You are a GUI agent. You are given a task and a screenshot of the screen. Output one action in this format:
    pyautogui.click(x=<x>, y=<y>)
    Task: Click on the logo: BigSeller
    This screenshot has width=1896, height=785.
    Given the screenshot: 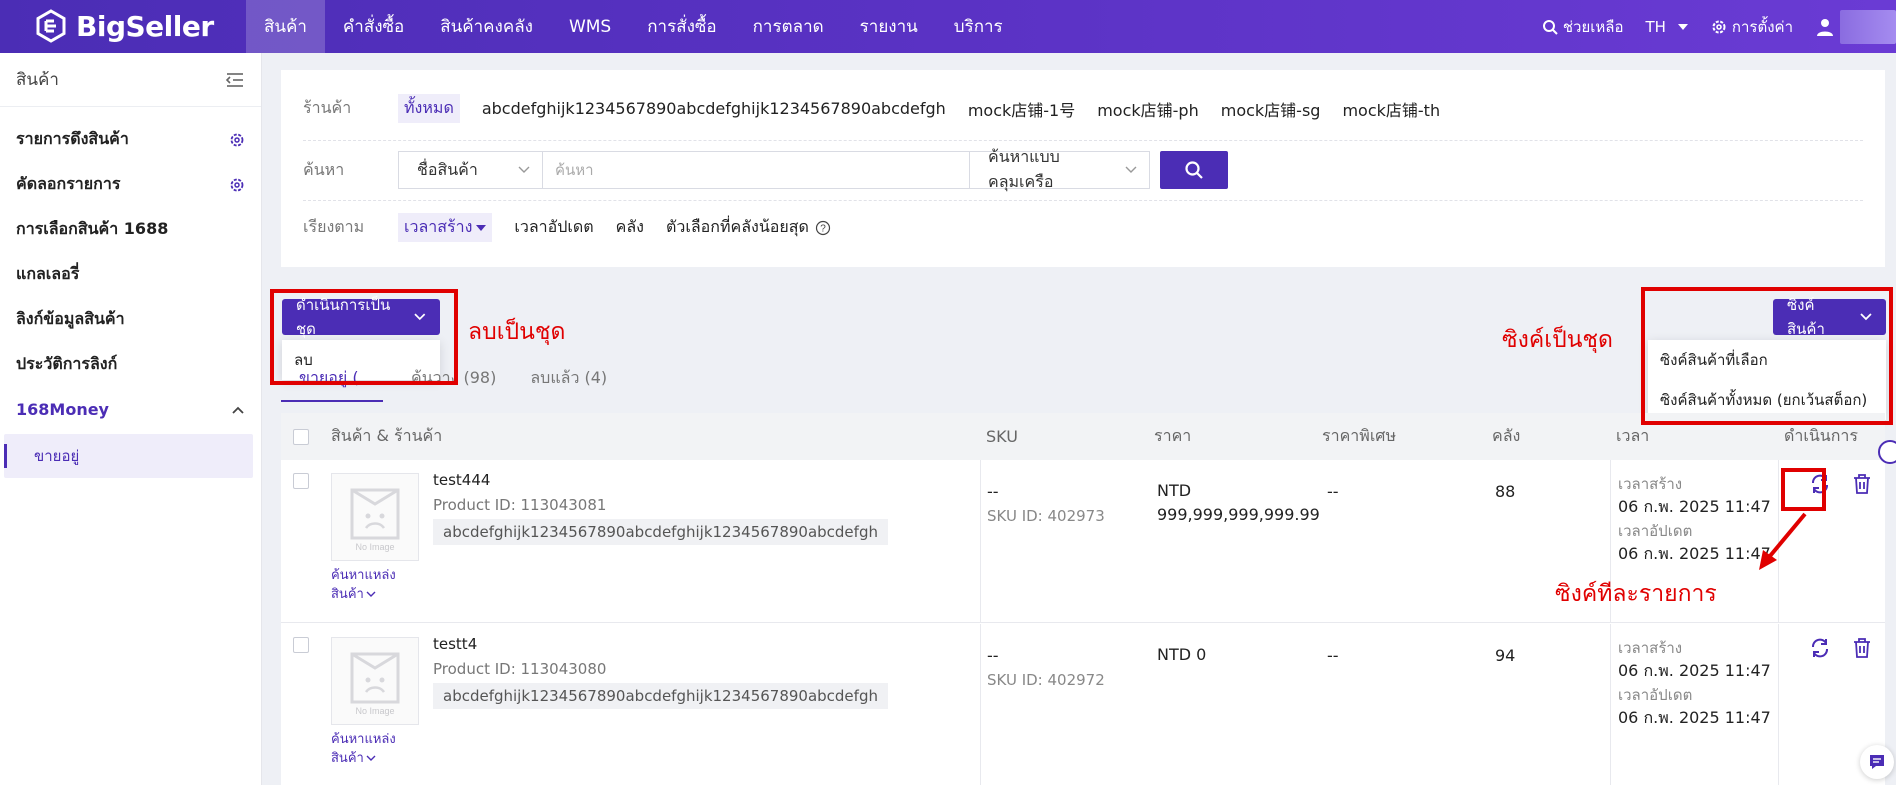 What is the action you would take?
    pyautogui.click(x=124, y=26)
    